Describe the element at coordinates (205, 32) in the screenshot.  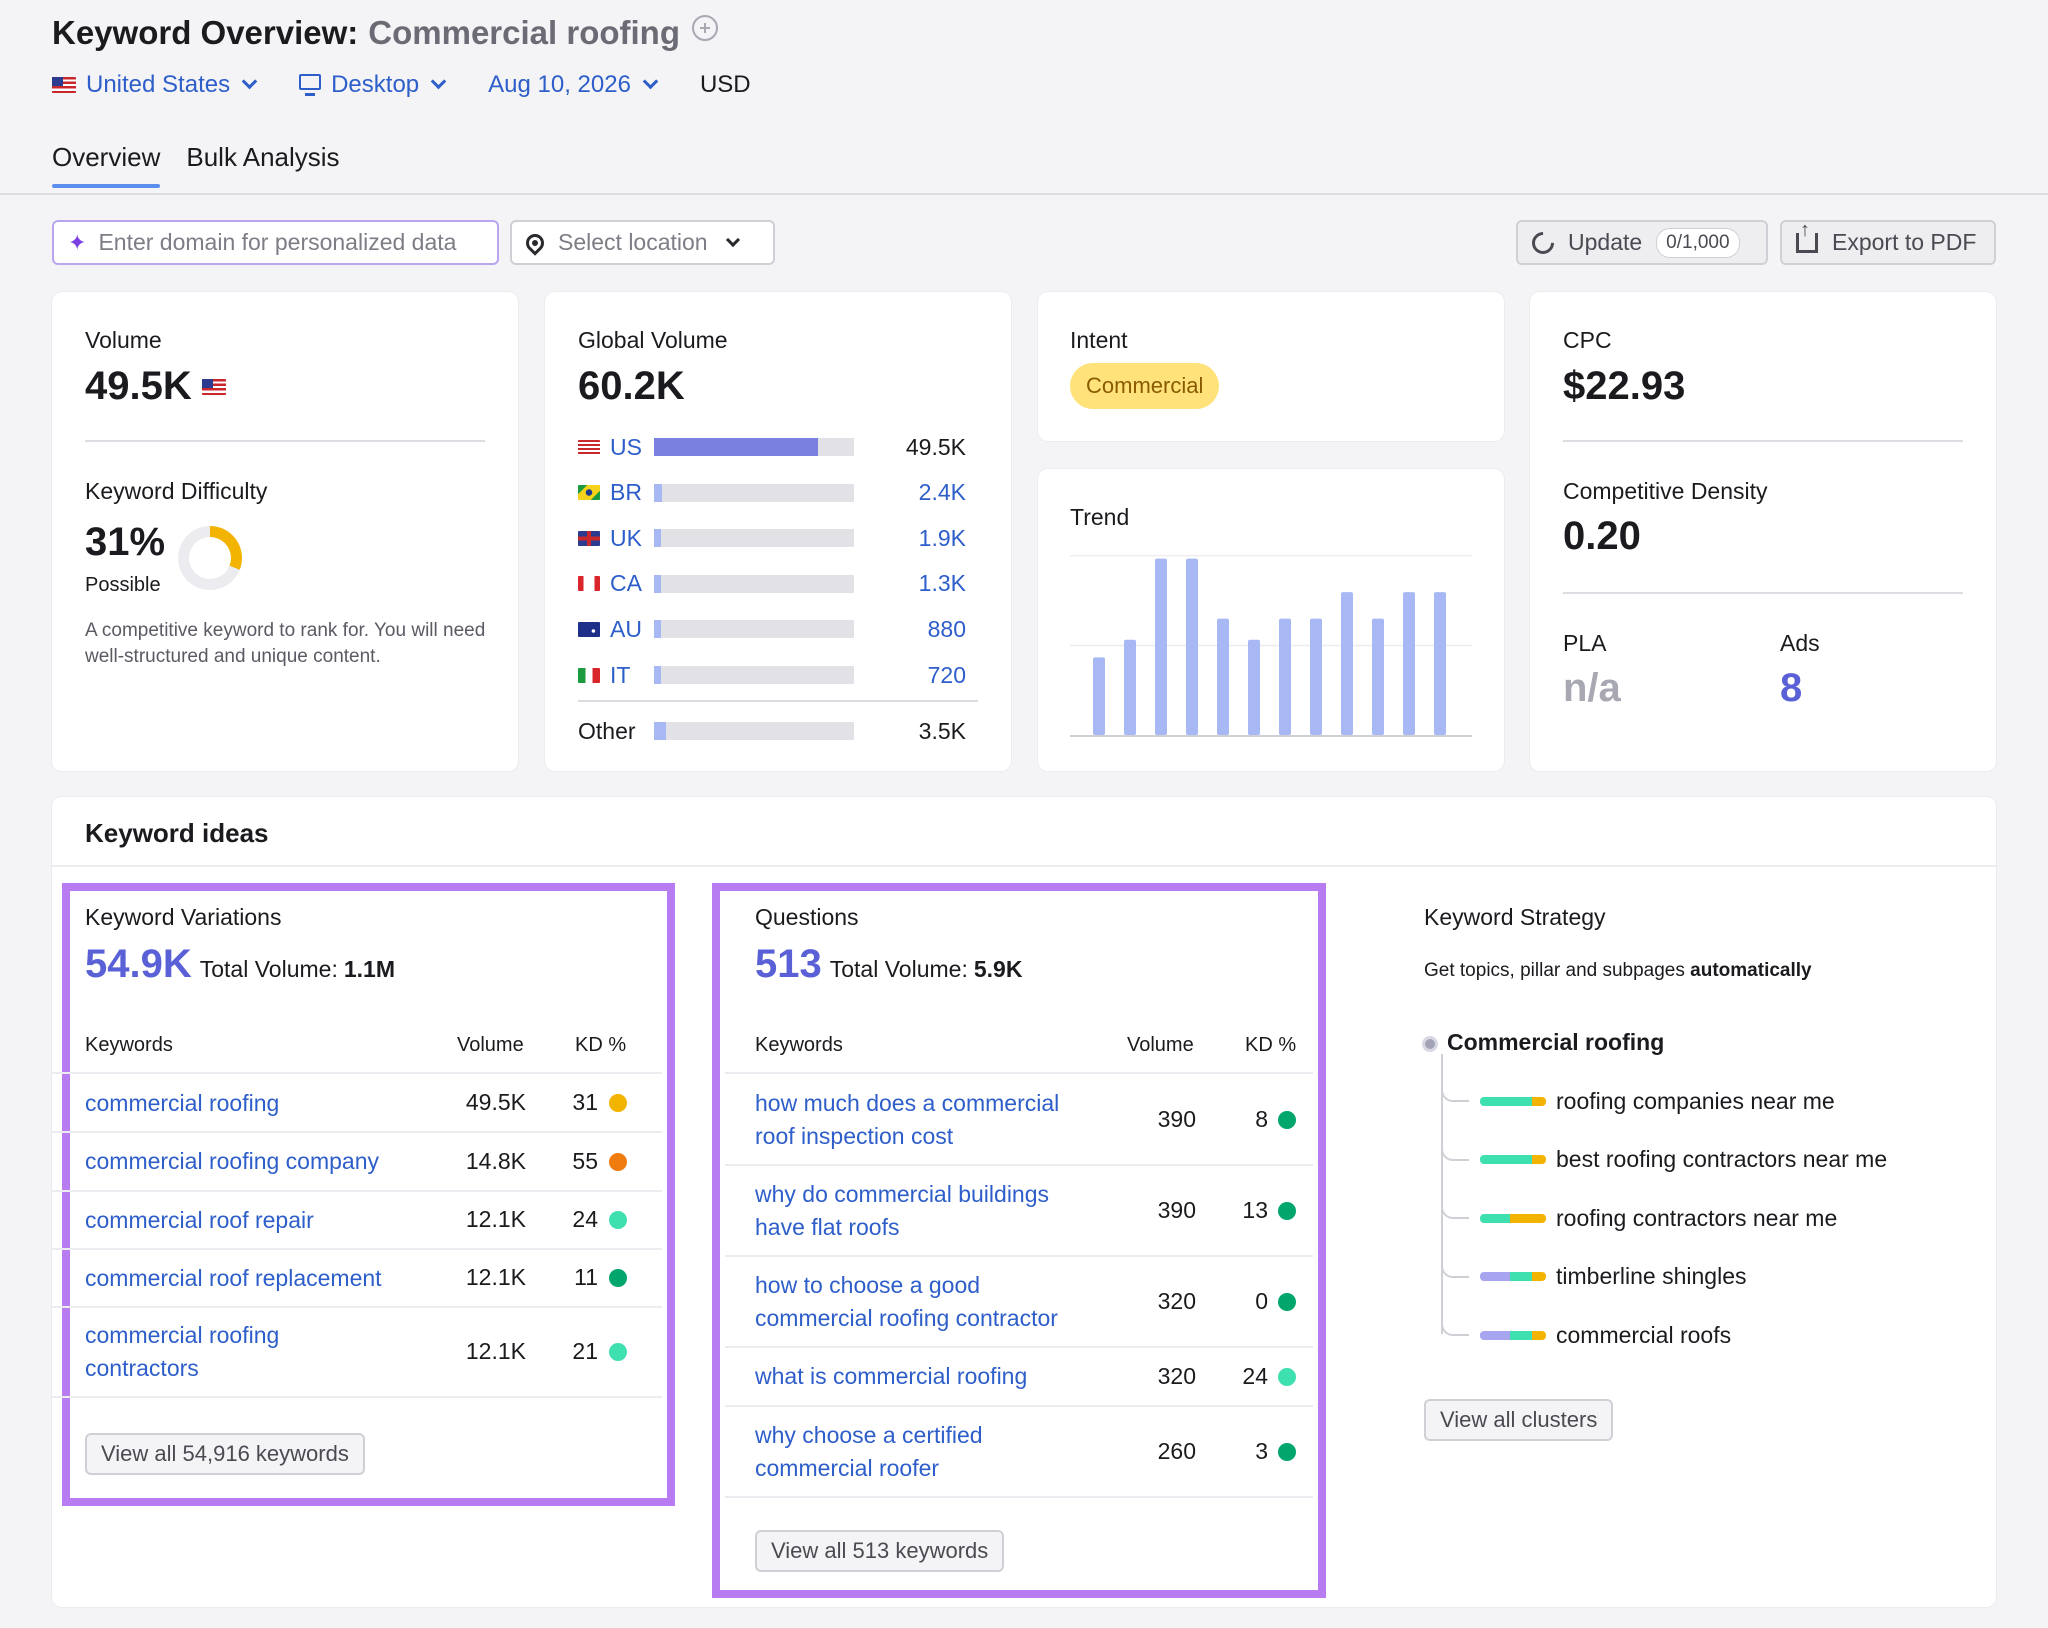
I see `page-title-label: Keyword Overview:` at that location.